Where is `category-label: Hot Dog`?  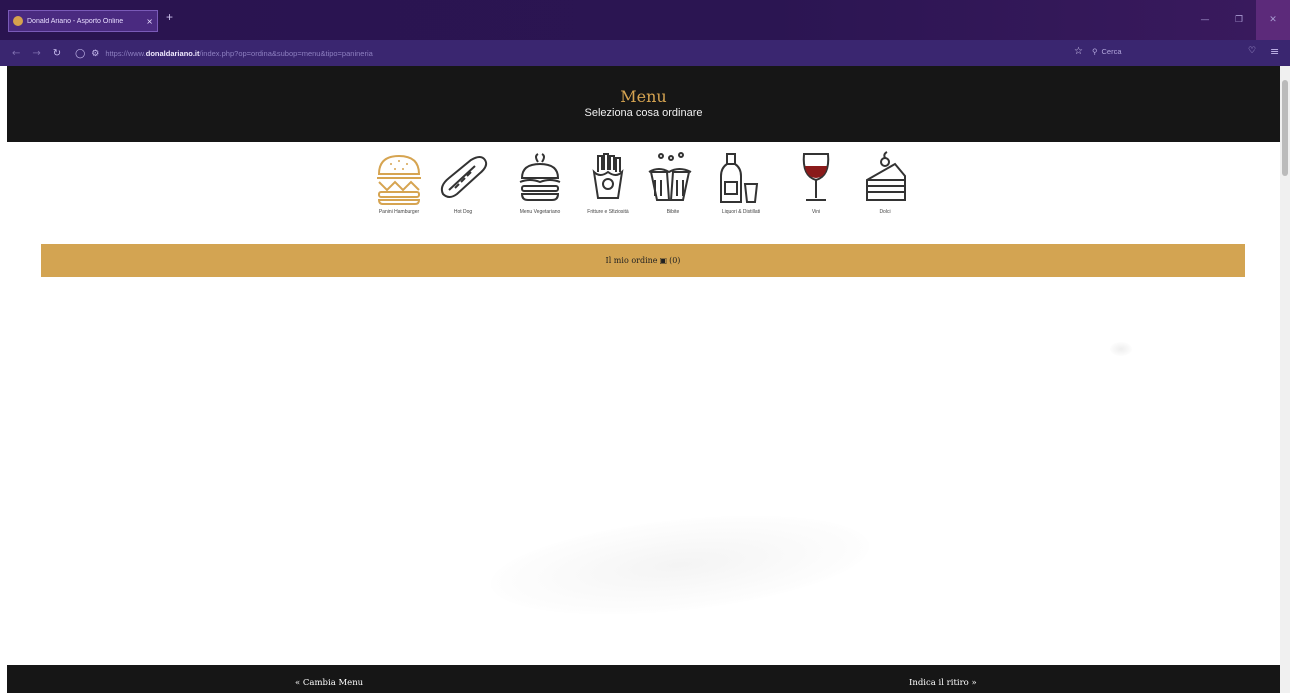
category-label: Hot Dog is located at coordinates (463, 212).